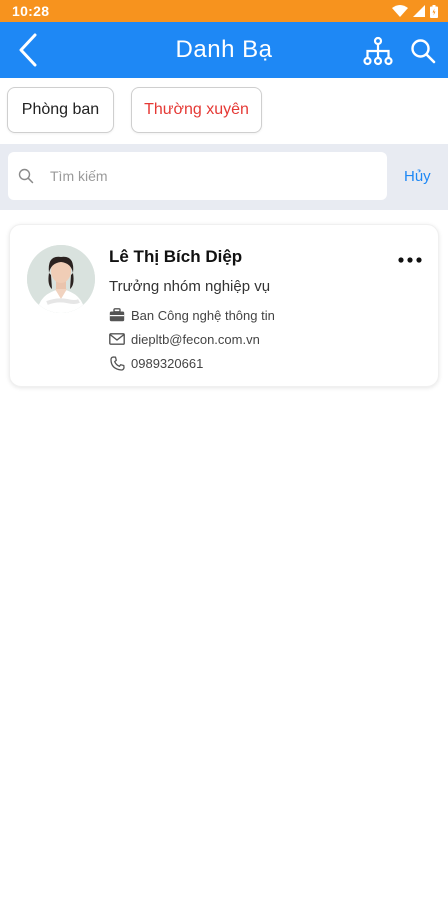 The image size is (448, 900). I want to click on phone-icon, so click(117, 363).